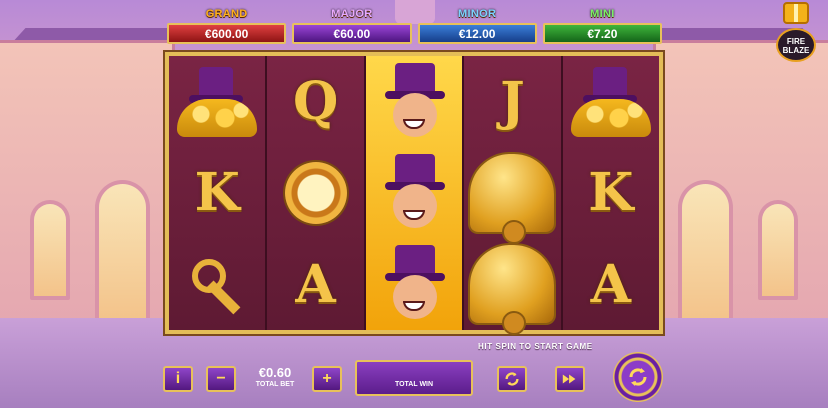  What do you see at coordinates (796, 13) in the screenshot?
I see `gift-icon` at bounding box center [796, 13].